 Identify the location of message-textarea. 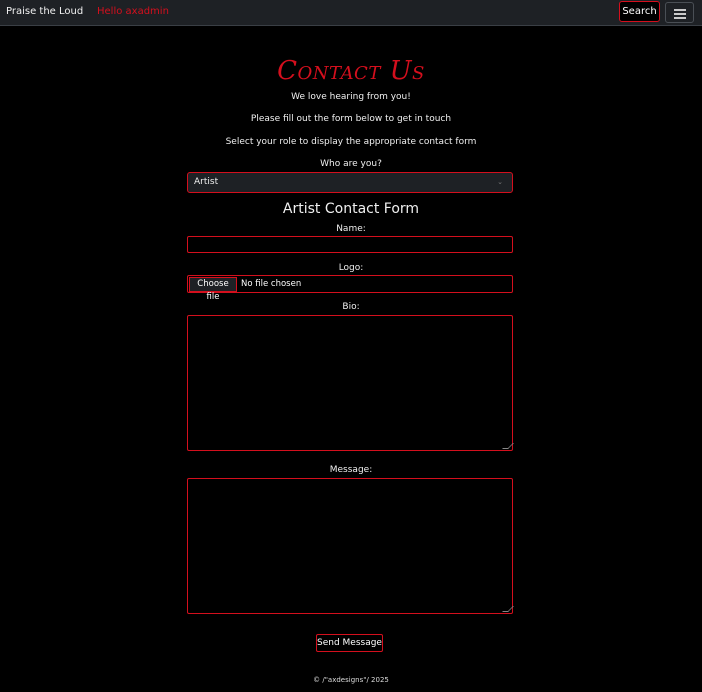
(350, 546).